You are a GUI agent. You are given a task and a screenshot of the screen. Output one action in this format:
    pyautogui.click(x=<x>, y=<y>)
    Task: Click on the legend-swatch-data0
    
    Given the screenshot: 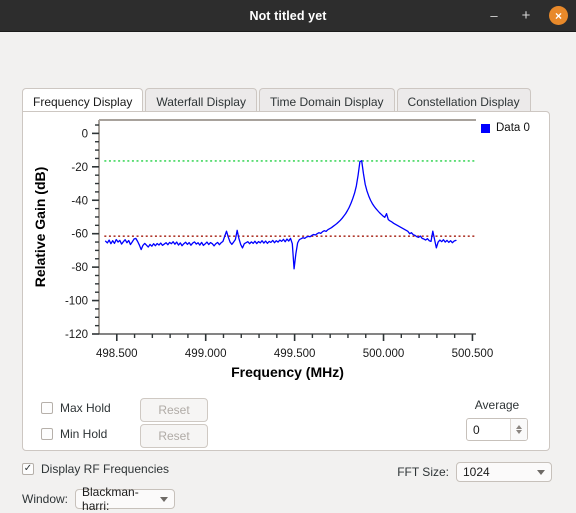 What is the action you would take?
    pyautogui.click(x=485, y=128)
    